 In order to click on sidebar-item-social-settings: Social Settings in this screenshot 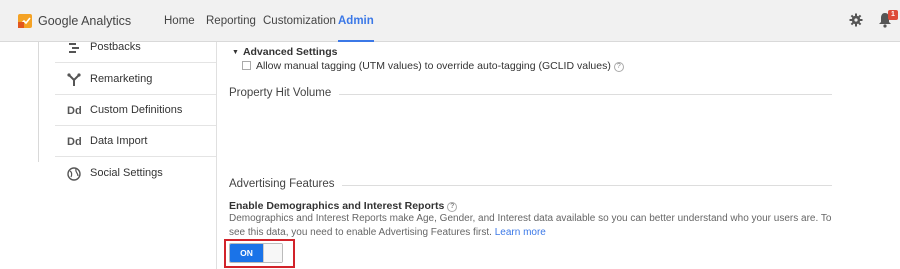, I will do `click(135, 173)`.